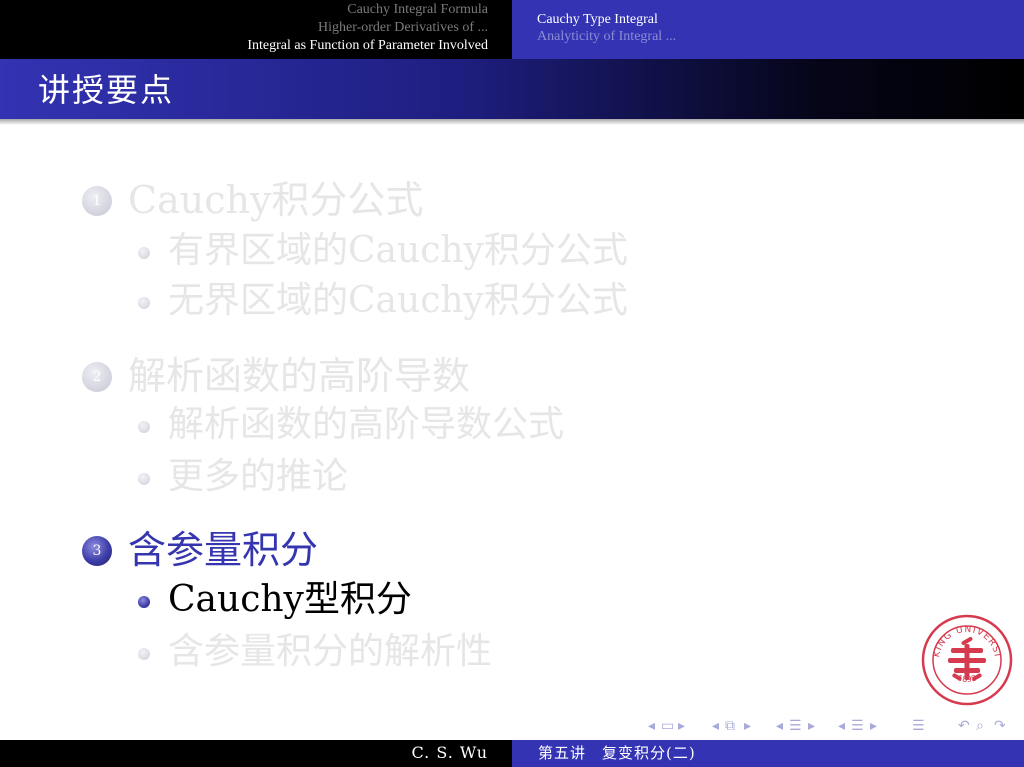 The image size is (1024, 767). I want to click on outline-subitem: 有界区域的Cauchy积分公式, so click(398, 251).